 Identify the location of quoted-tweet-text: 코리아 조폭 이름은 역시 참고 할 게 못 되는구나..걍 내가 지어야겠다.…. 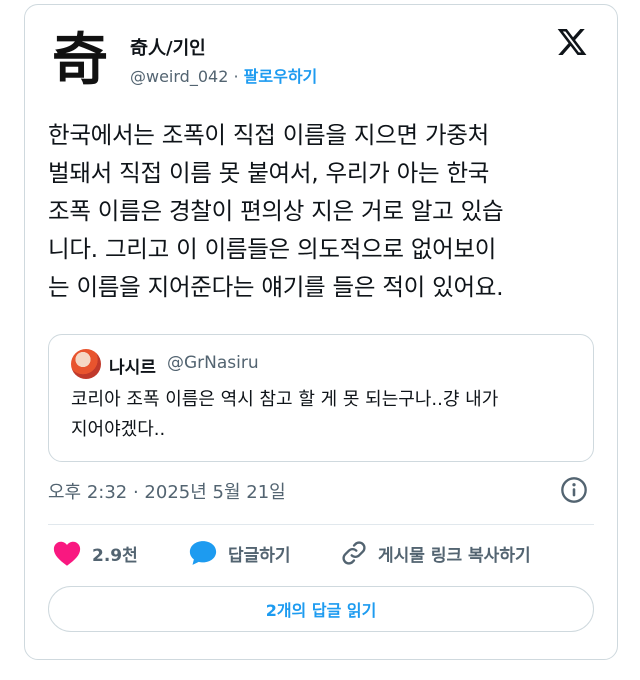
(285, 414).